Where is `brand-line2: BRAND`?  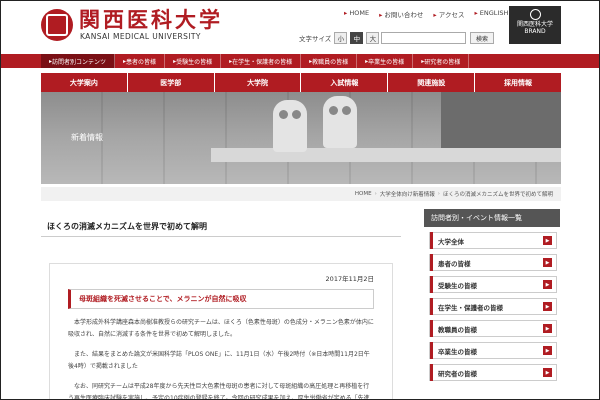 brand-line2: BRAND is located at coordinates (535, 31).